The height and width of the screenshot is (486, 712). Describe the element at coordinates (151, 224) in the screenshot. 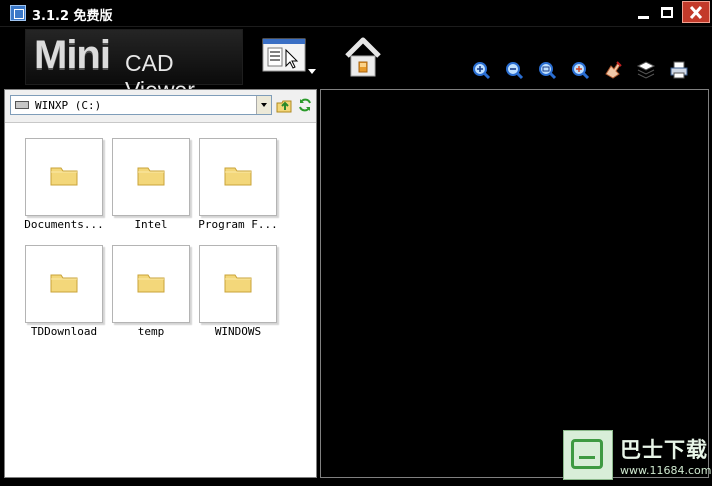

I see `file-label: Intel` at that location.